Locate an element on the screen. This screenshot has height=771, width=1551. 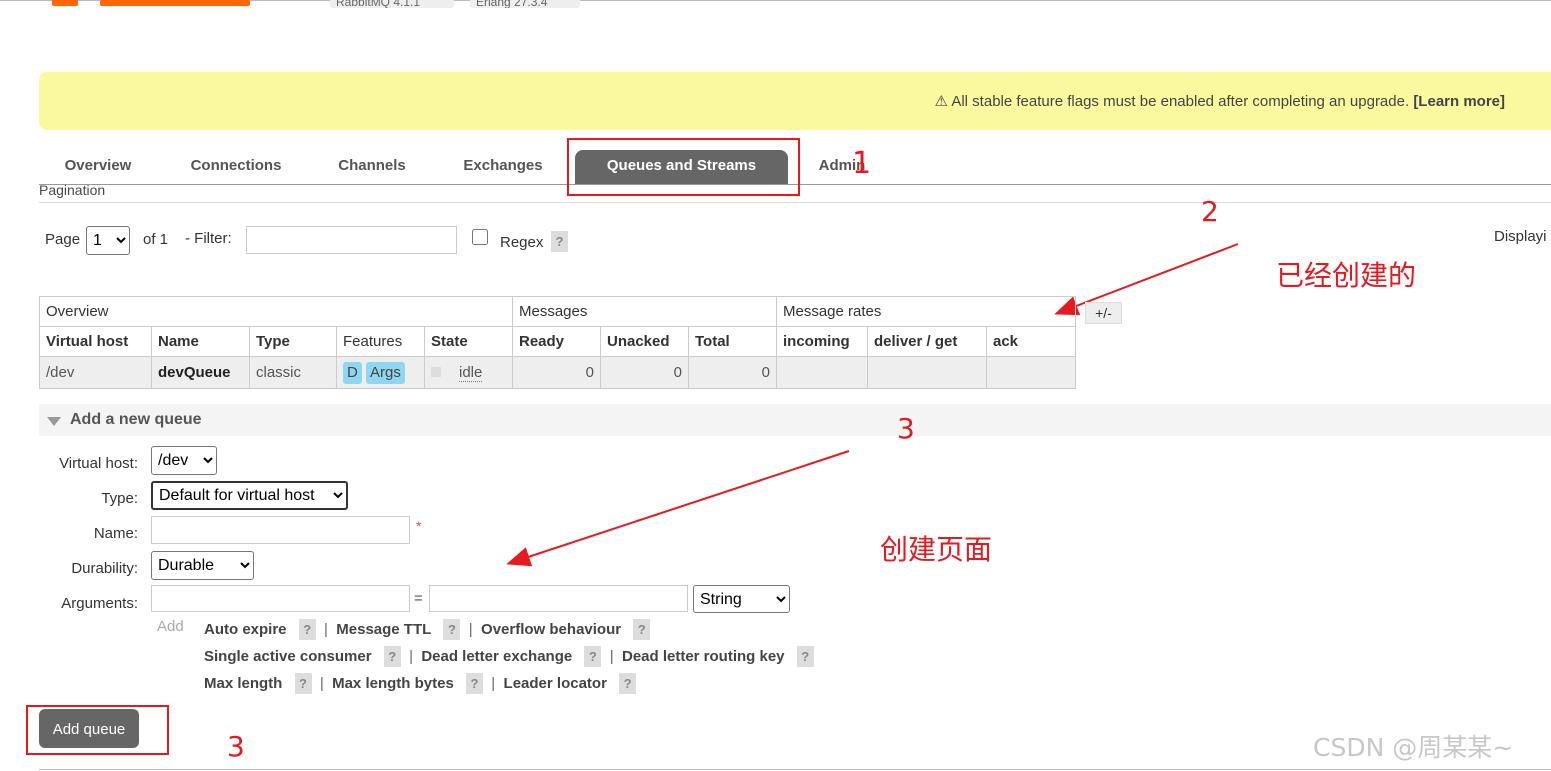
cell-ack is located at coordinates (1031, 372).